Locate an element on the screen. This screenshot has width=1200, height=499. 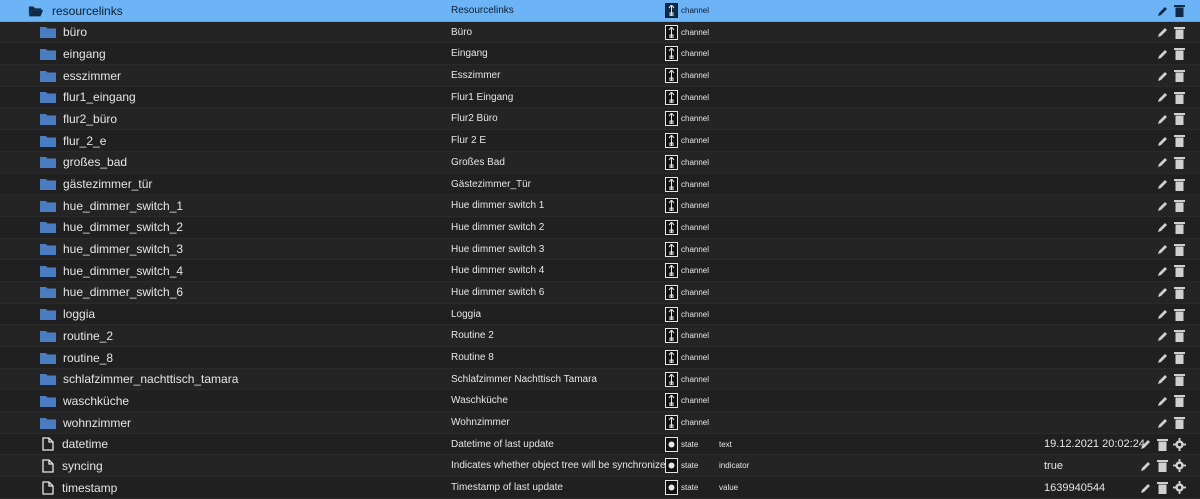
tree-row-channel: flur2_büro Flur2 Büro channel is located at coordinates (600, 119).